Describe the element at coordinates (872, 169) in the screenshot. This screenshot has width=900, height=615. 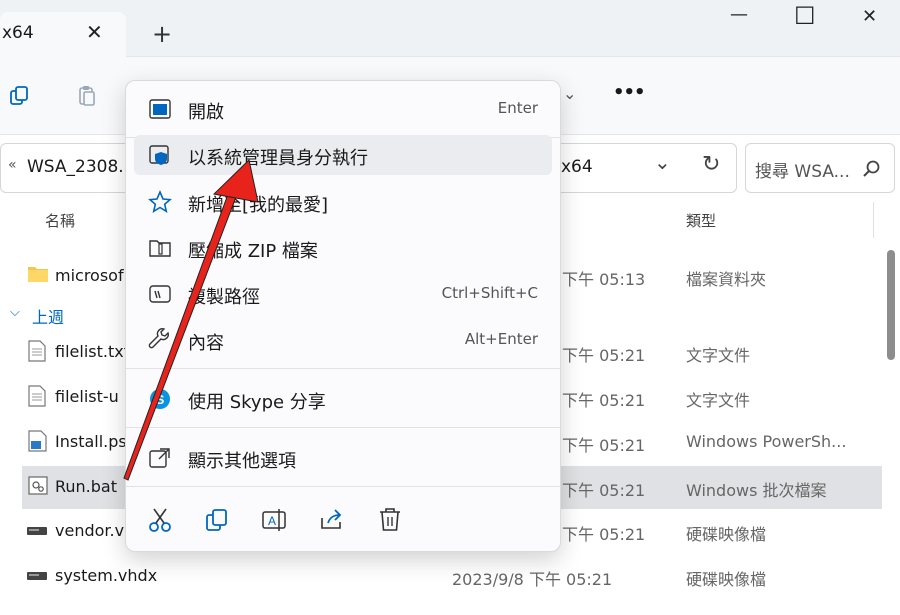
I see `search-icon` at that location.